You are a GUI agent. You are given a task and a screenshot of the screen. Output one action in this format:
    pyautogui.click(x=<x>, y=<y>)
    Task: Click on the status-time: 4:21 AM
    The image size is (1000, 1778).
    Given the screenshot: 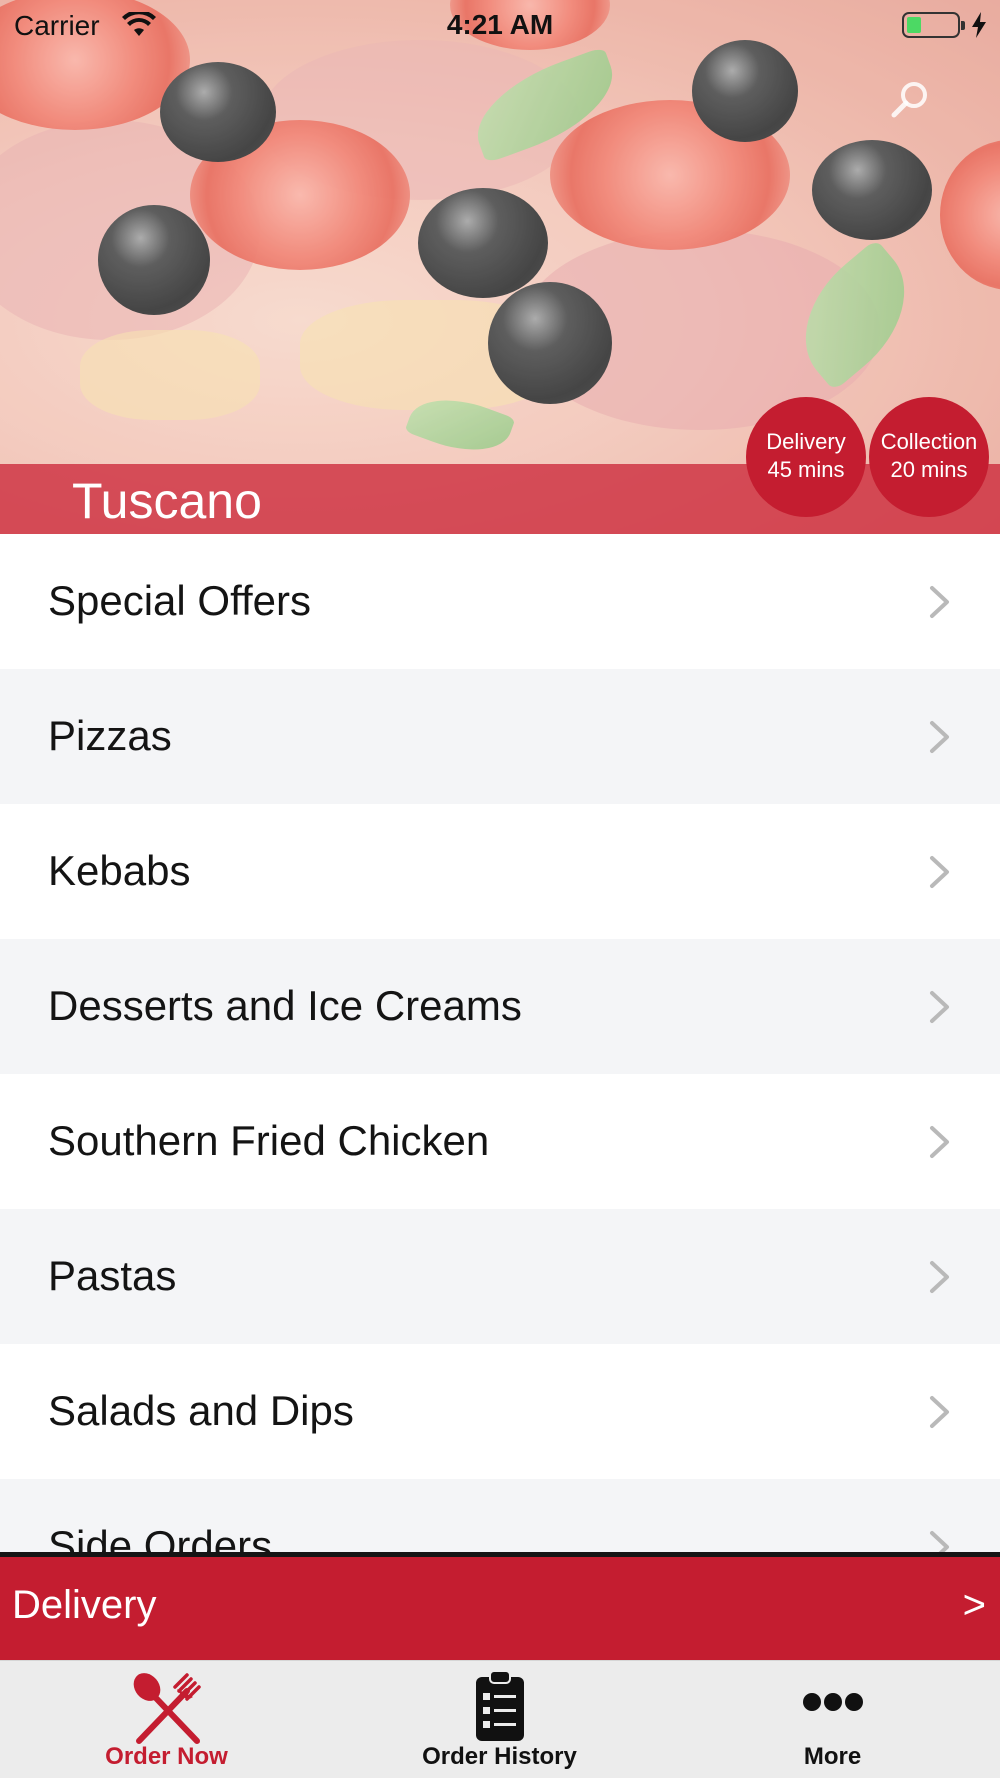 What is the action you would take?
    pyautogui.click(x=500, y=24)
    